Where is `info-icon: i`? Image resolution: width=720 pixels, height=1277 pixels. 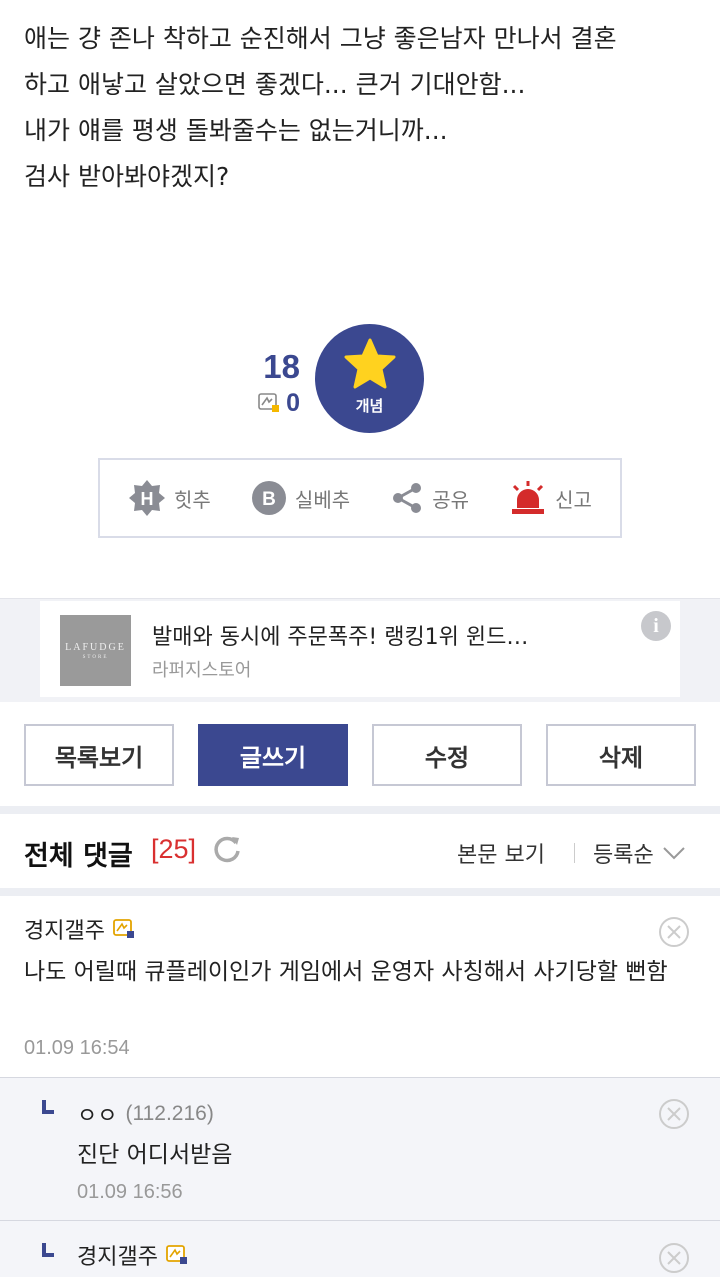
info-icon: i is located at coordinates (656, 626).